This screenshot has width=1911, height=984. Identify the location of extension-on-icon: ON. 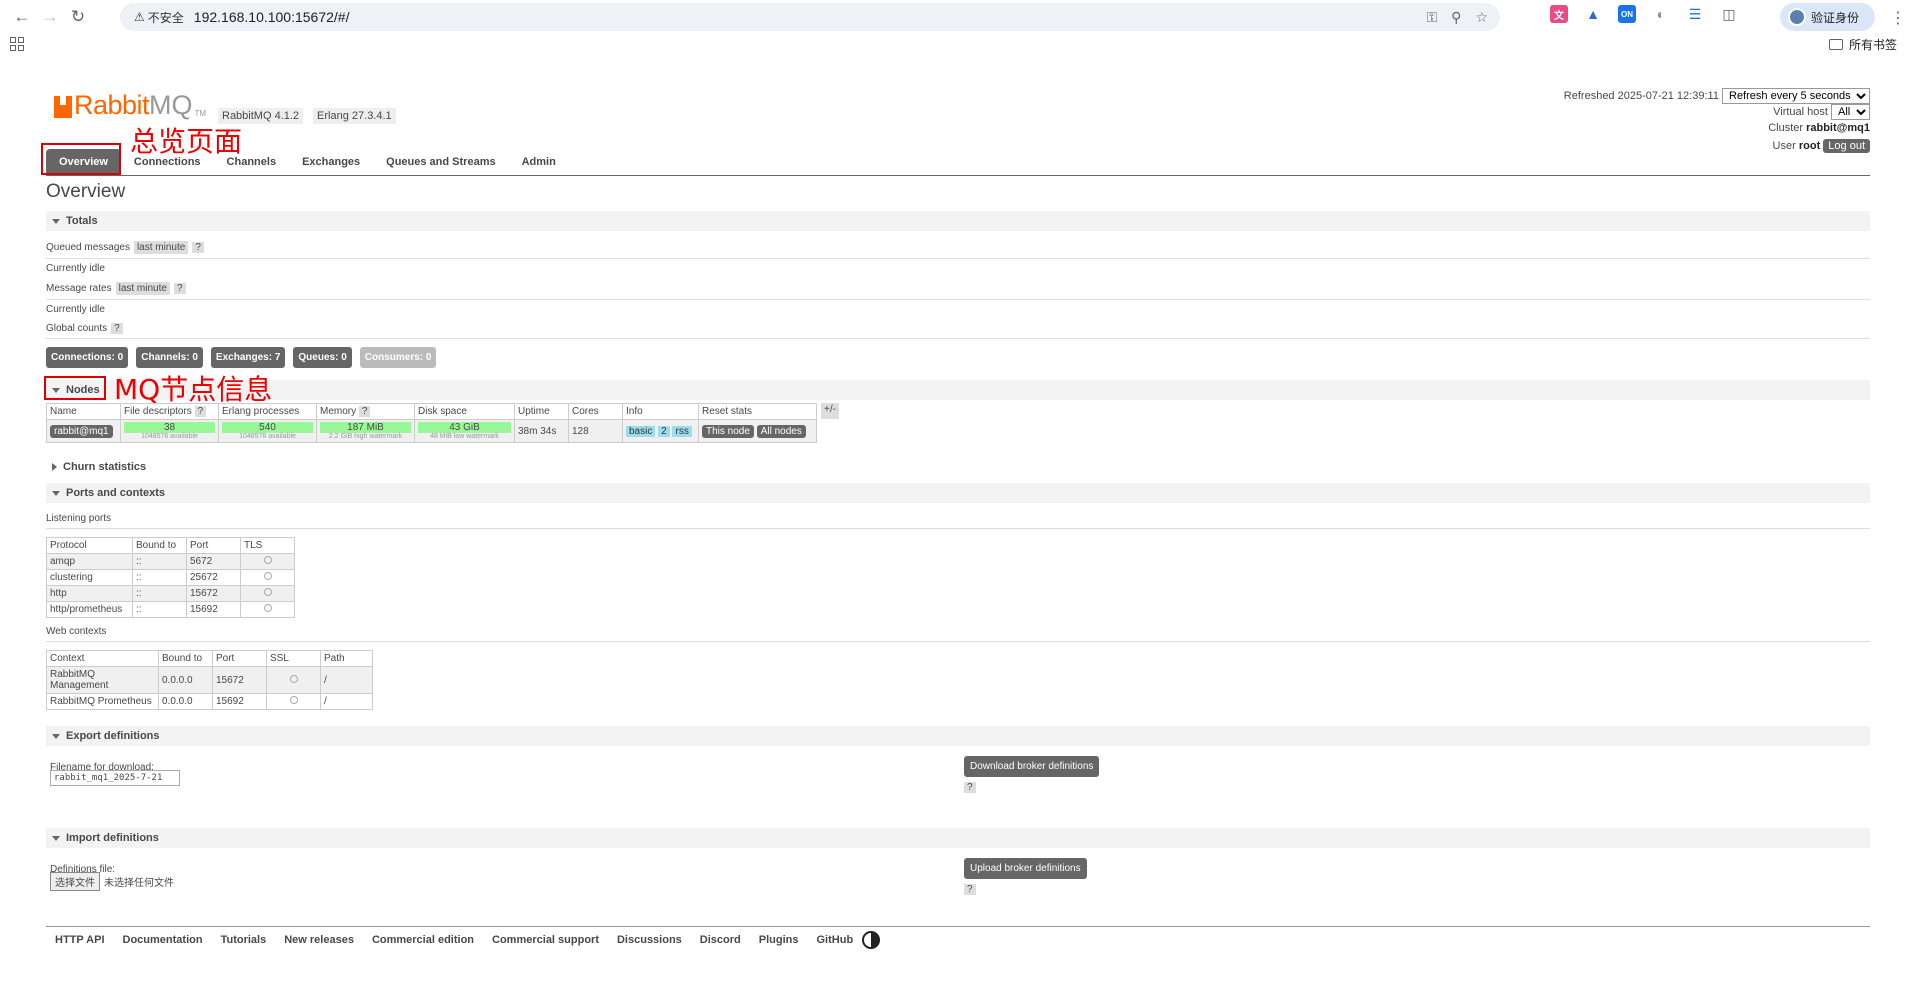
(1627, 14).